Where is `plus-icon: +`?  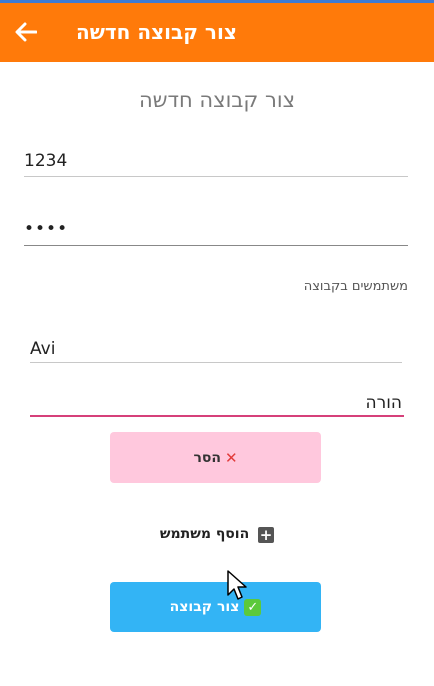 plus-icon: + is located at coordinates (266, 535).